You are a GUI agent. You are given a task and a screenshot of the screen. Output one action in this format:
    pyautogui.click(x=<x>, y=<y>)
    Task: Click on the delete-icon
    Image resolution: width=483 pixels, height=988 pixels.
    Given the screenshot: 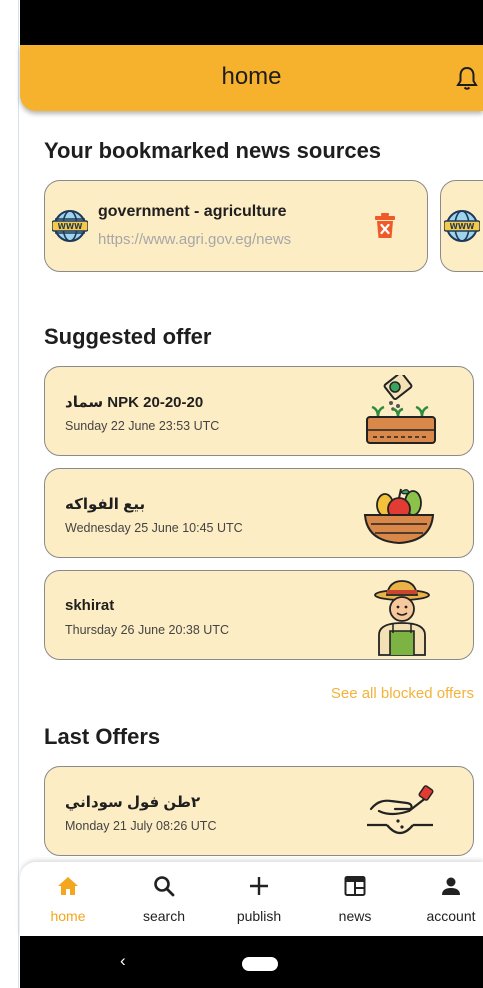 What is the action you would take?
    pyautogui.click(x=385, y=226)
    